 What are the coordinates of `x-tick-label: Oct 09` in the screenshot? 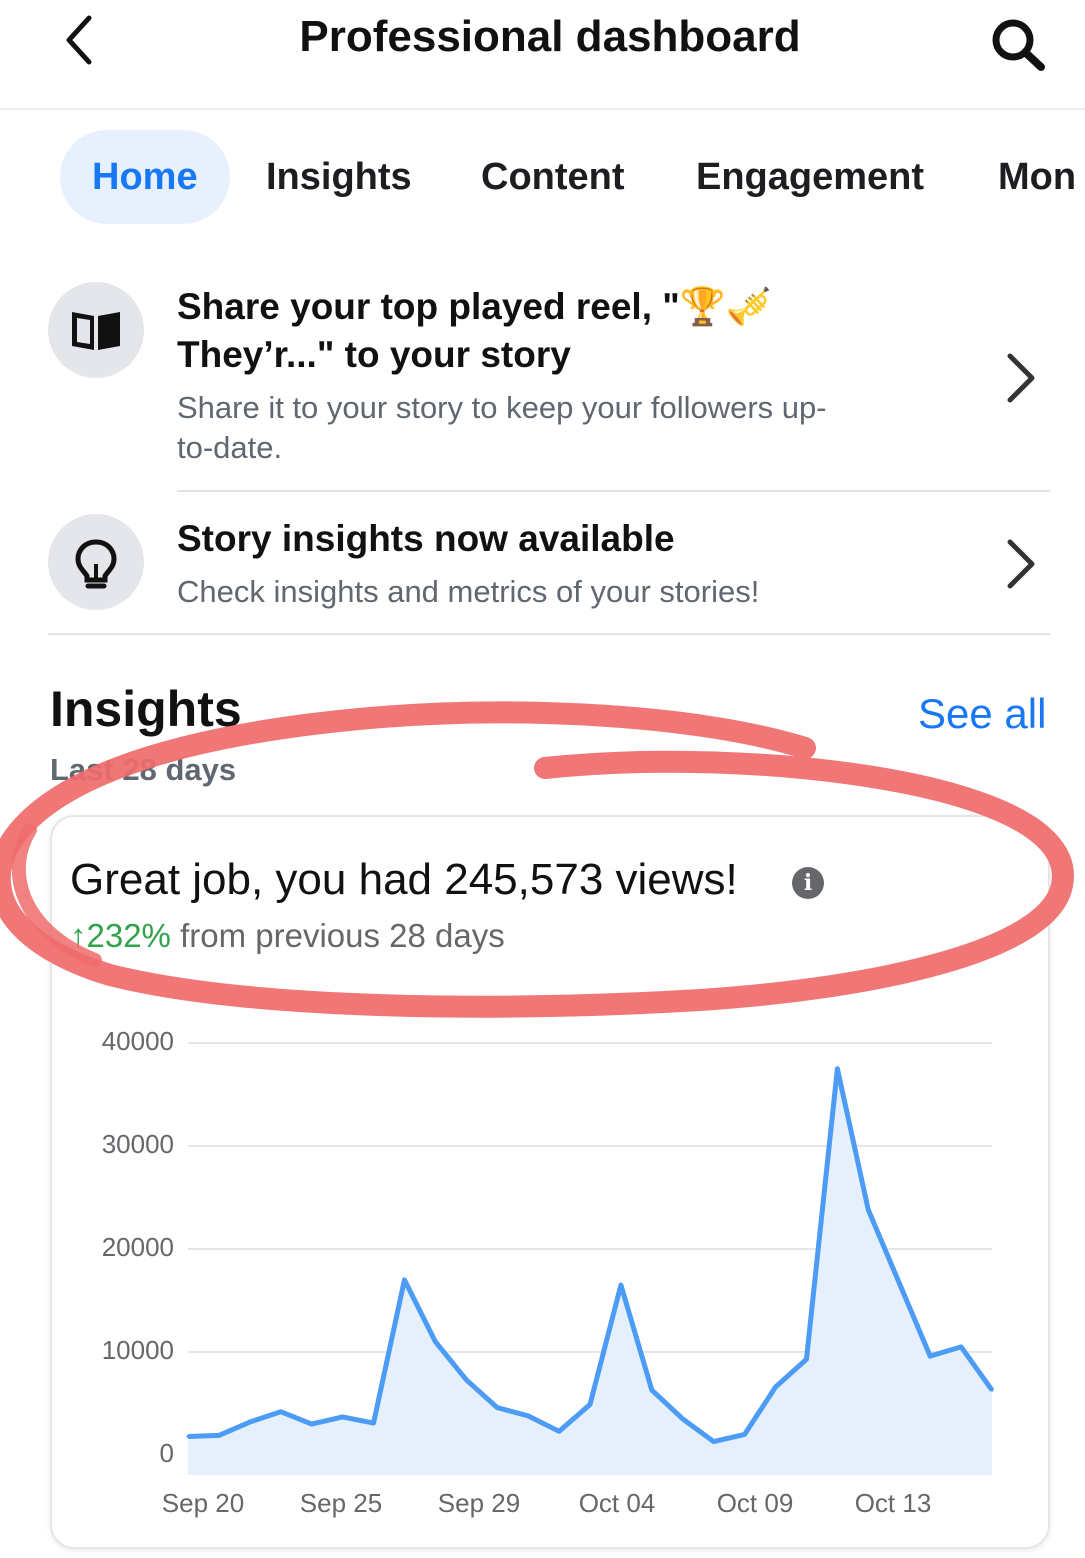 It's located at (755, 1503).